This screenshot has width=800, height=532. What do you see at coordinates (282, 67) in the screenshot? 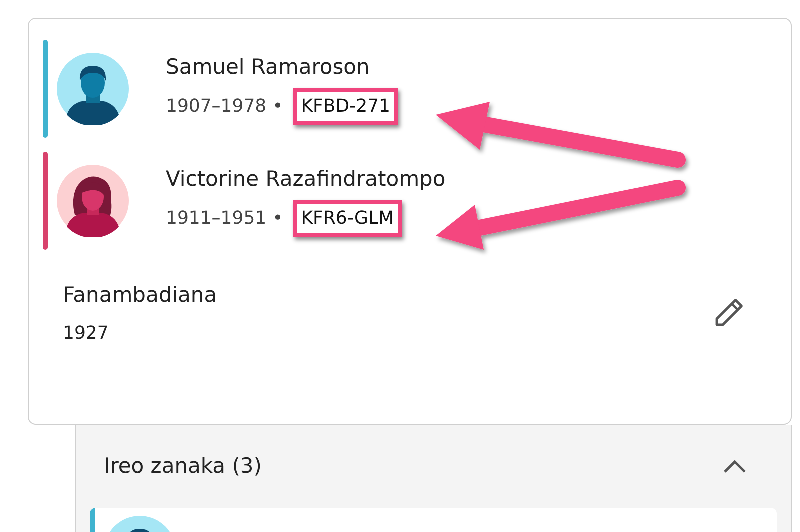
I see `person-name: Samuel Ramaroson` at bounding box center [282, 67].